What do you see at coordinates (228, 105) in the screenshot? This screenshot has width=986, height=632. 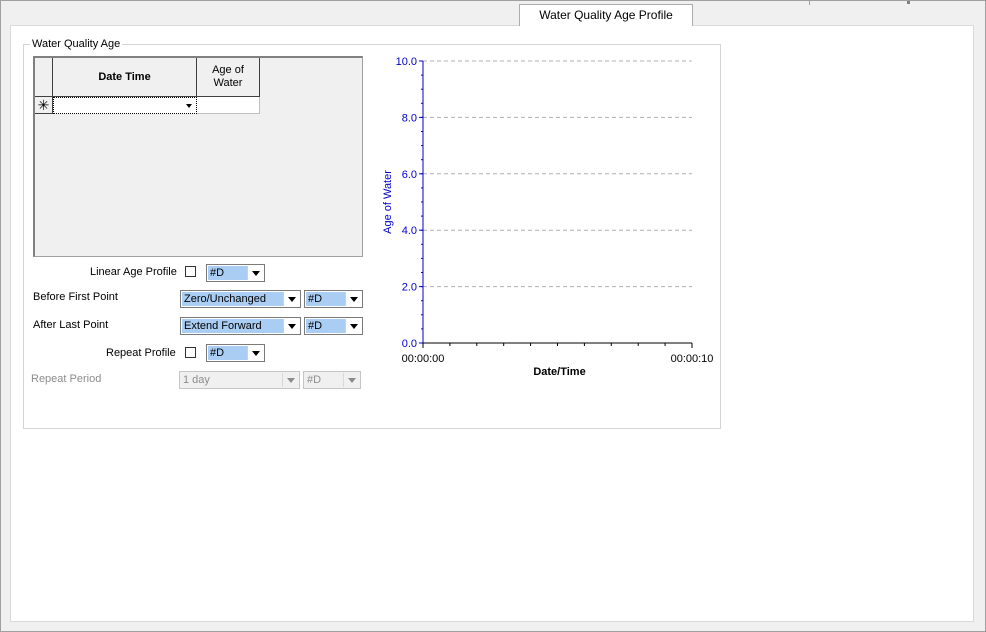 I see `age-of-water-cell` at bounding box center [228, 105].